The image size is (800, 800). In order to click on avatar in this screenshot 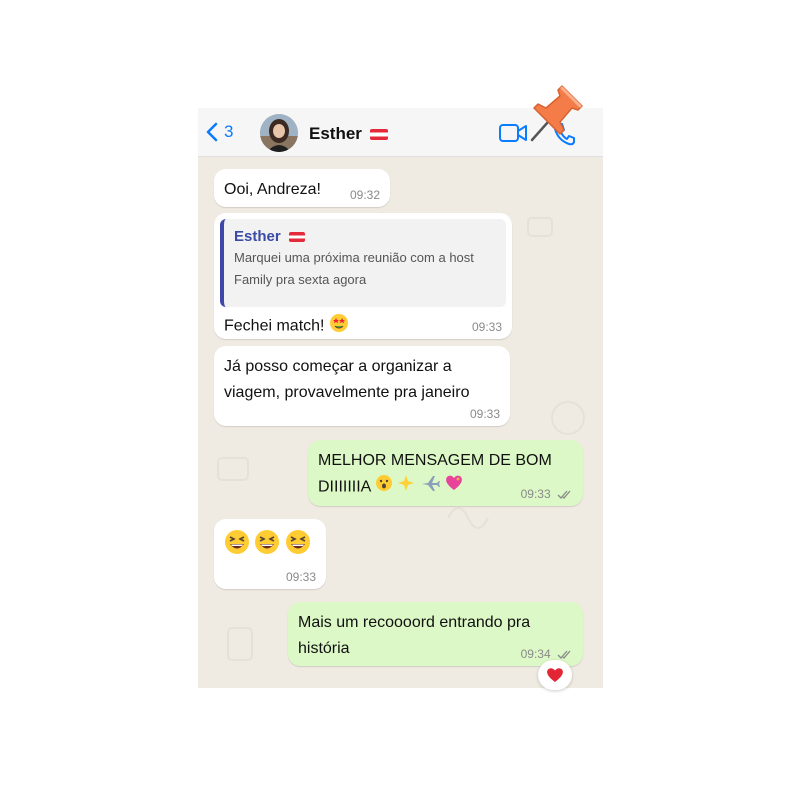, I will do `click(279, 133)`.